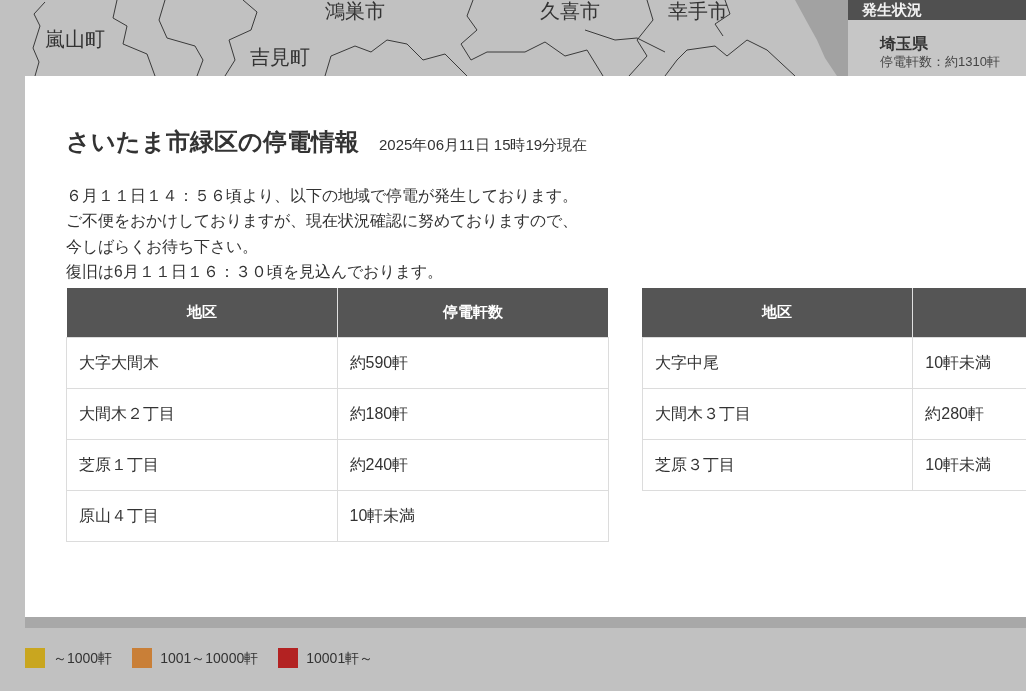 The width and height of the screenshot is (1026, 691). I want to click on place-label: 吉見町, so click(280, 57).